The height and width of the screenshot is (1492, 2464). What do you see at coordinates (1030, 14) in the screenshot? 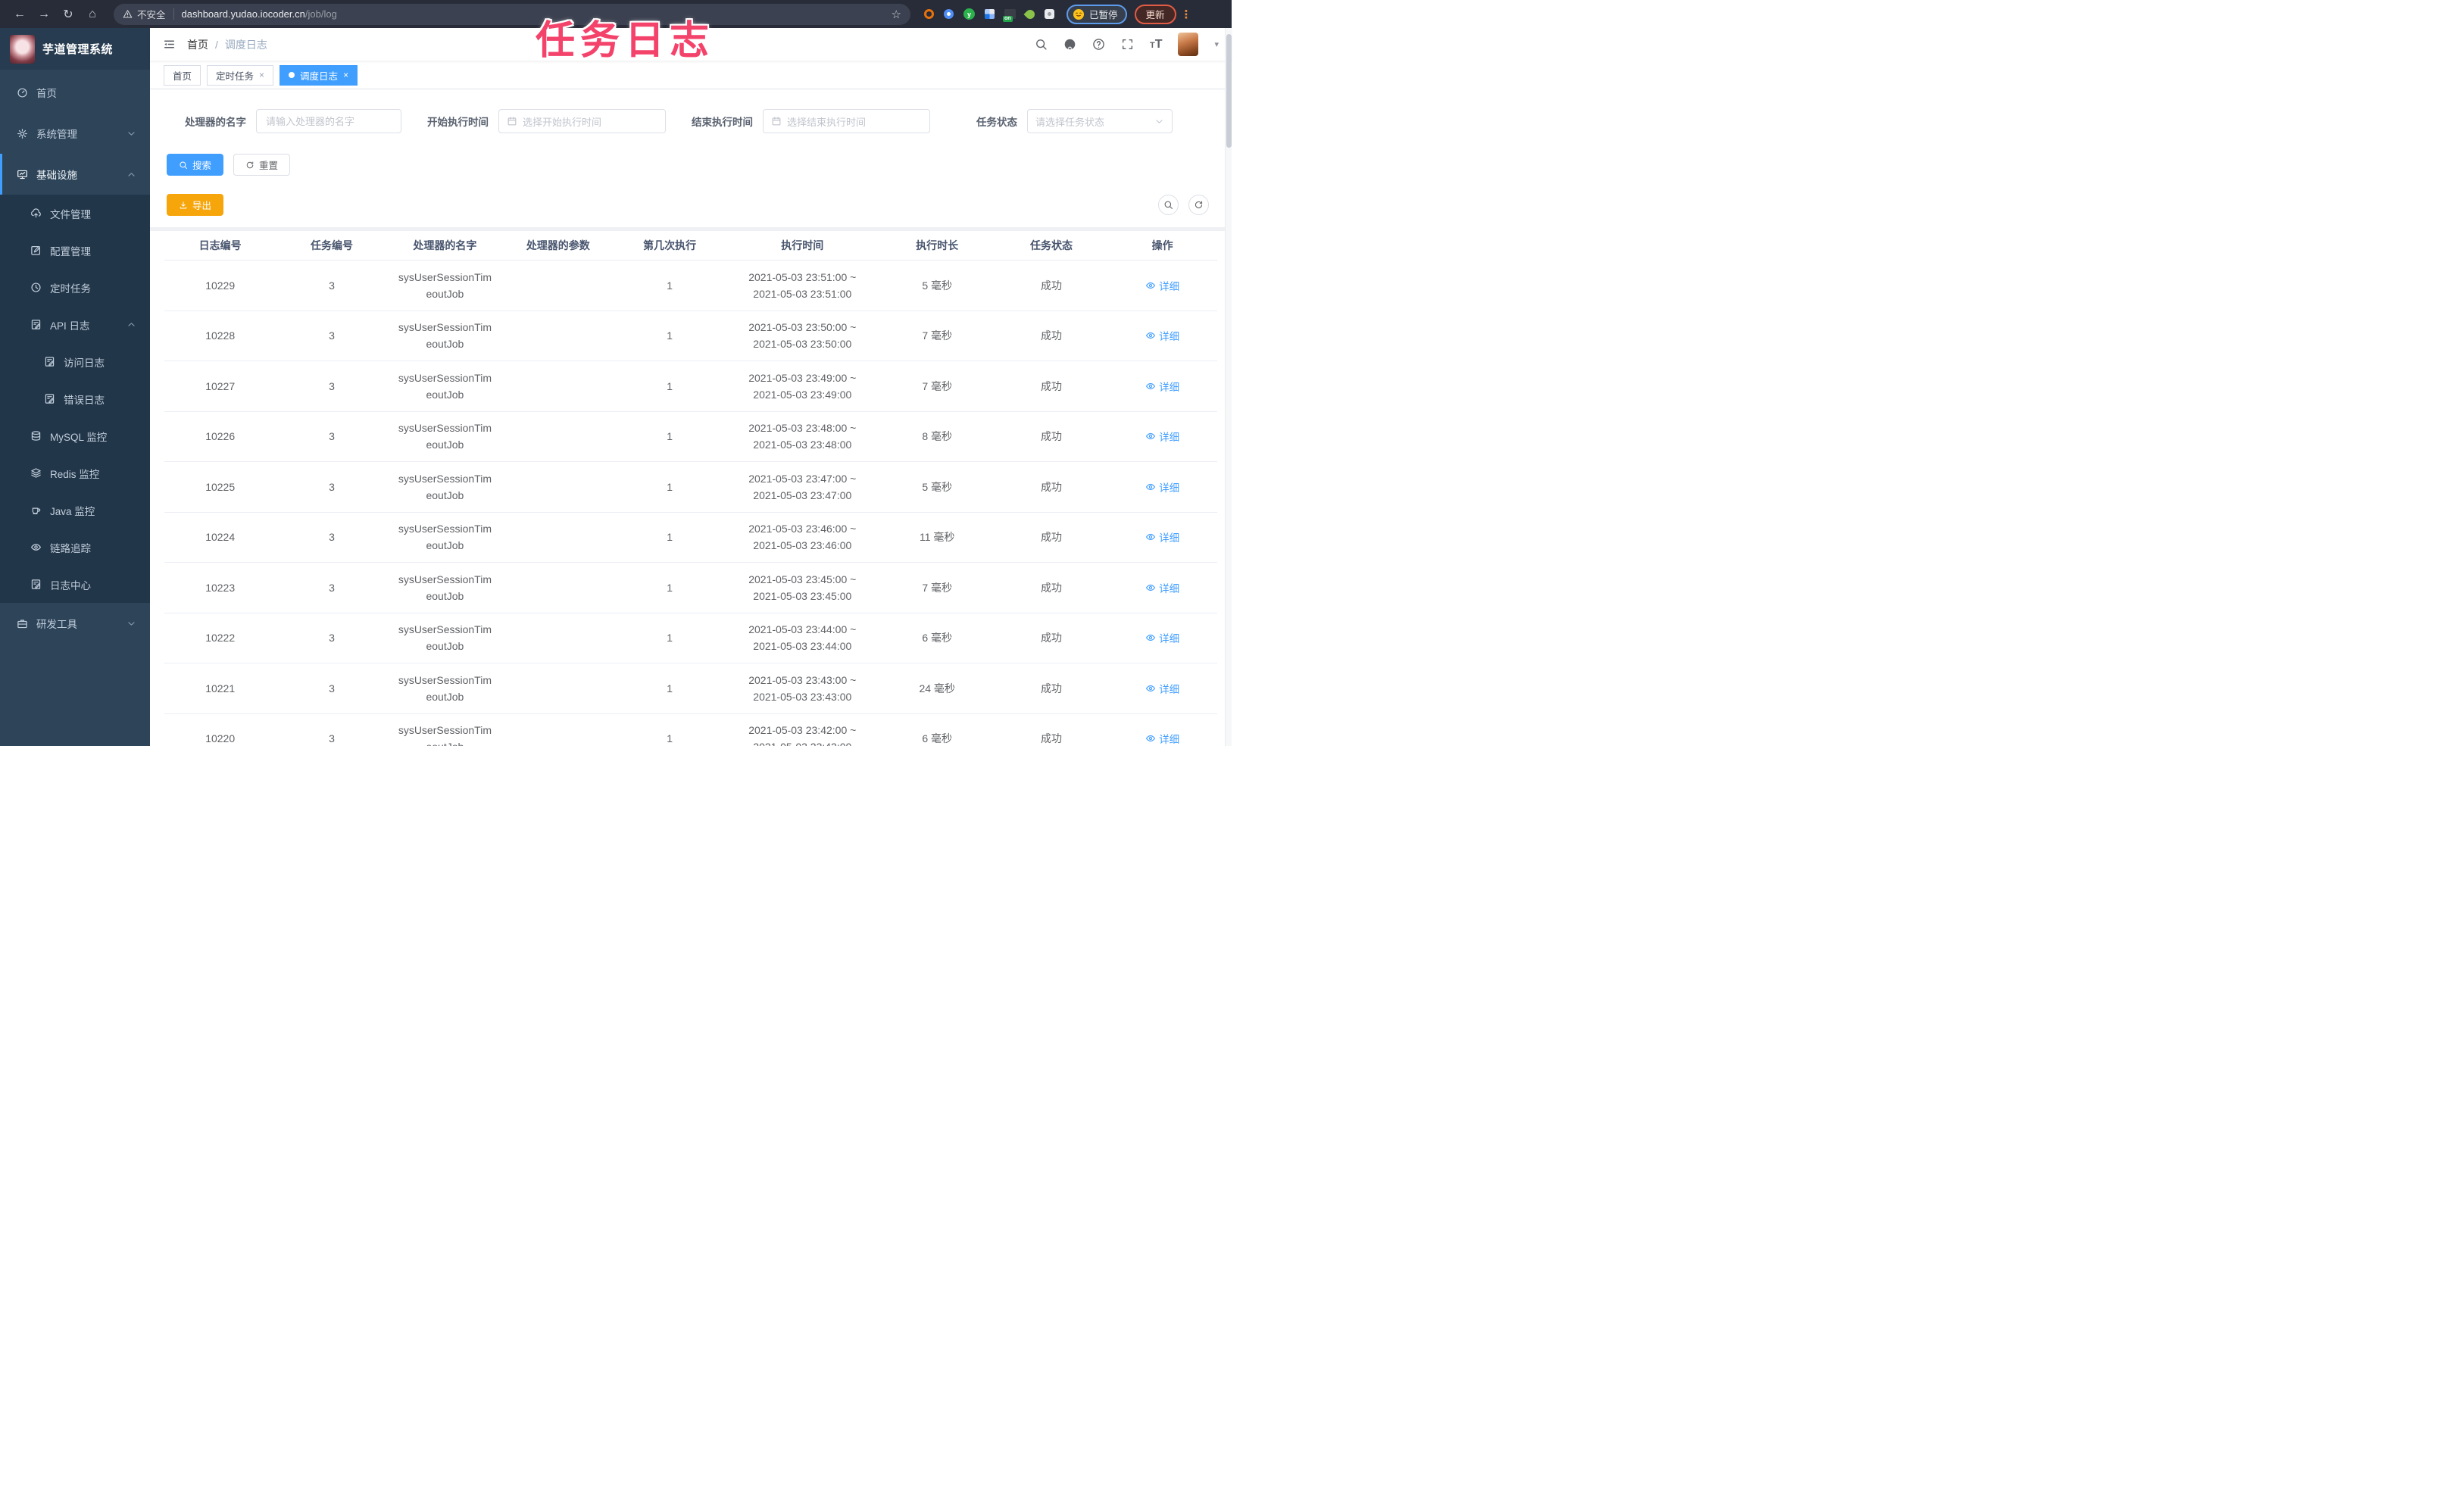
I see `extension-leaf-icon` at bounding box center [1030, 14].